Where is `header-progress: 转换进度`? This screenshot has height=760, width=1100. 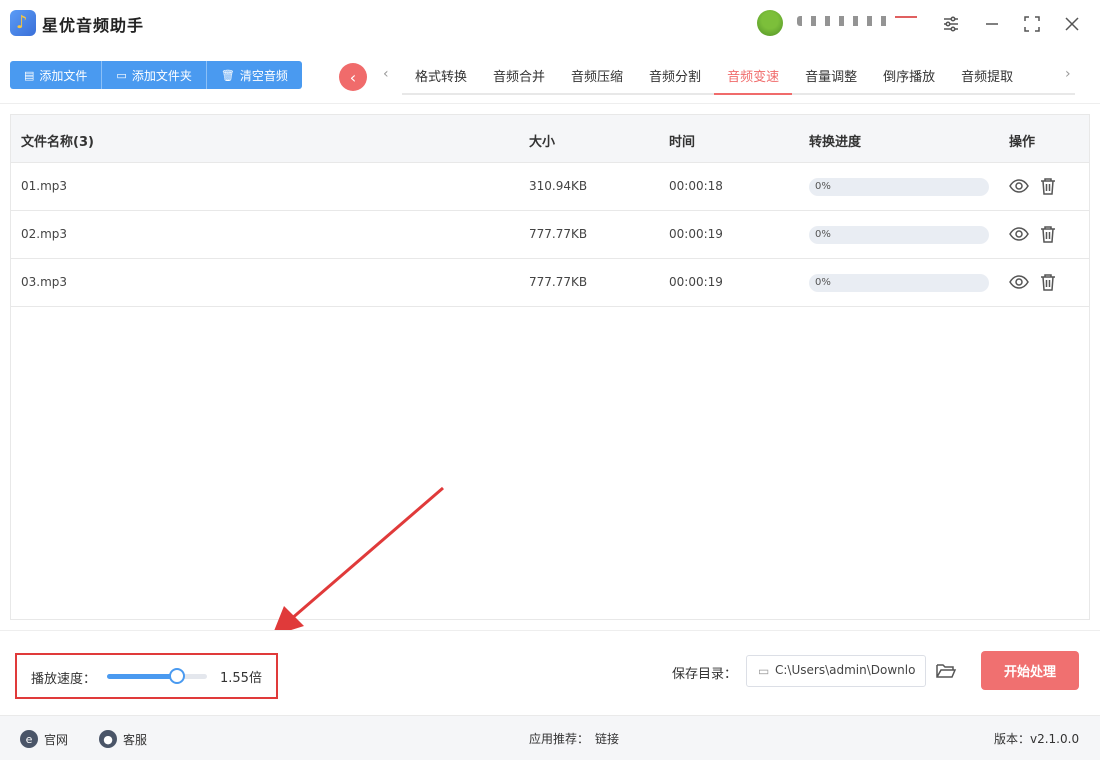
header-progress: 转换进度 is located at coordinates (835, 142).